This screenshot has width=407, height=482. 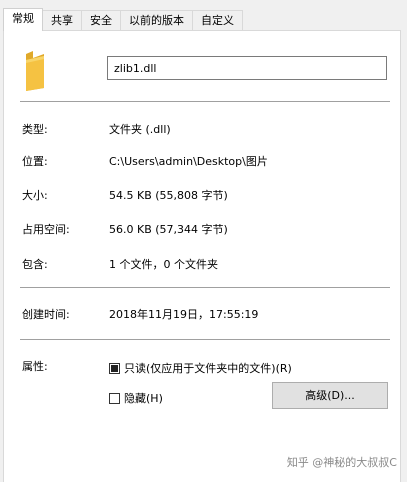 I want to click on tab-sharing: 共享, so click(x=62, y=20).